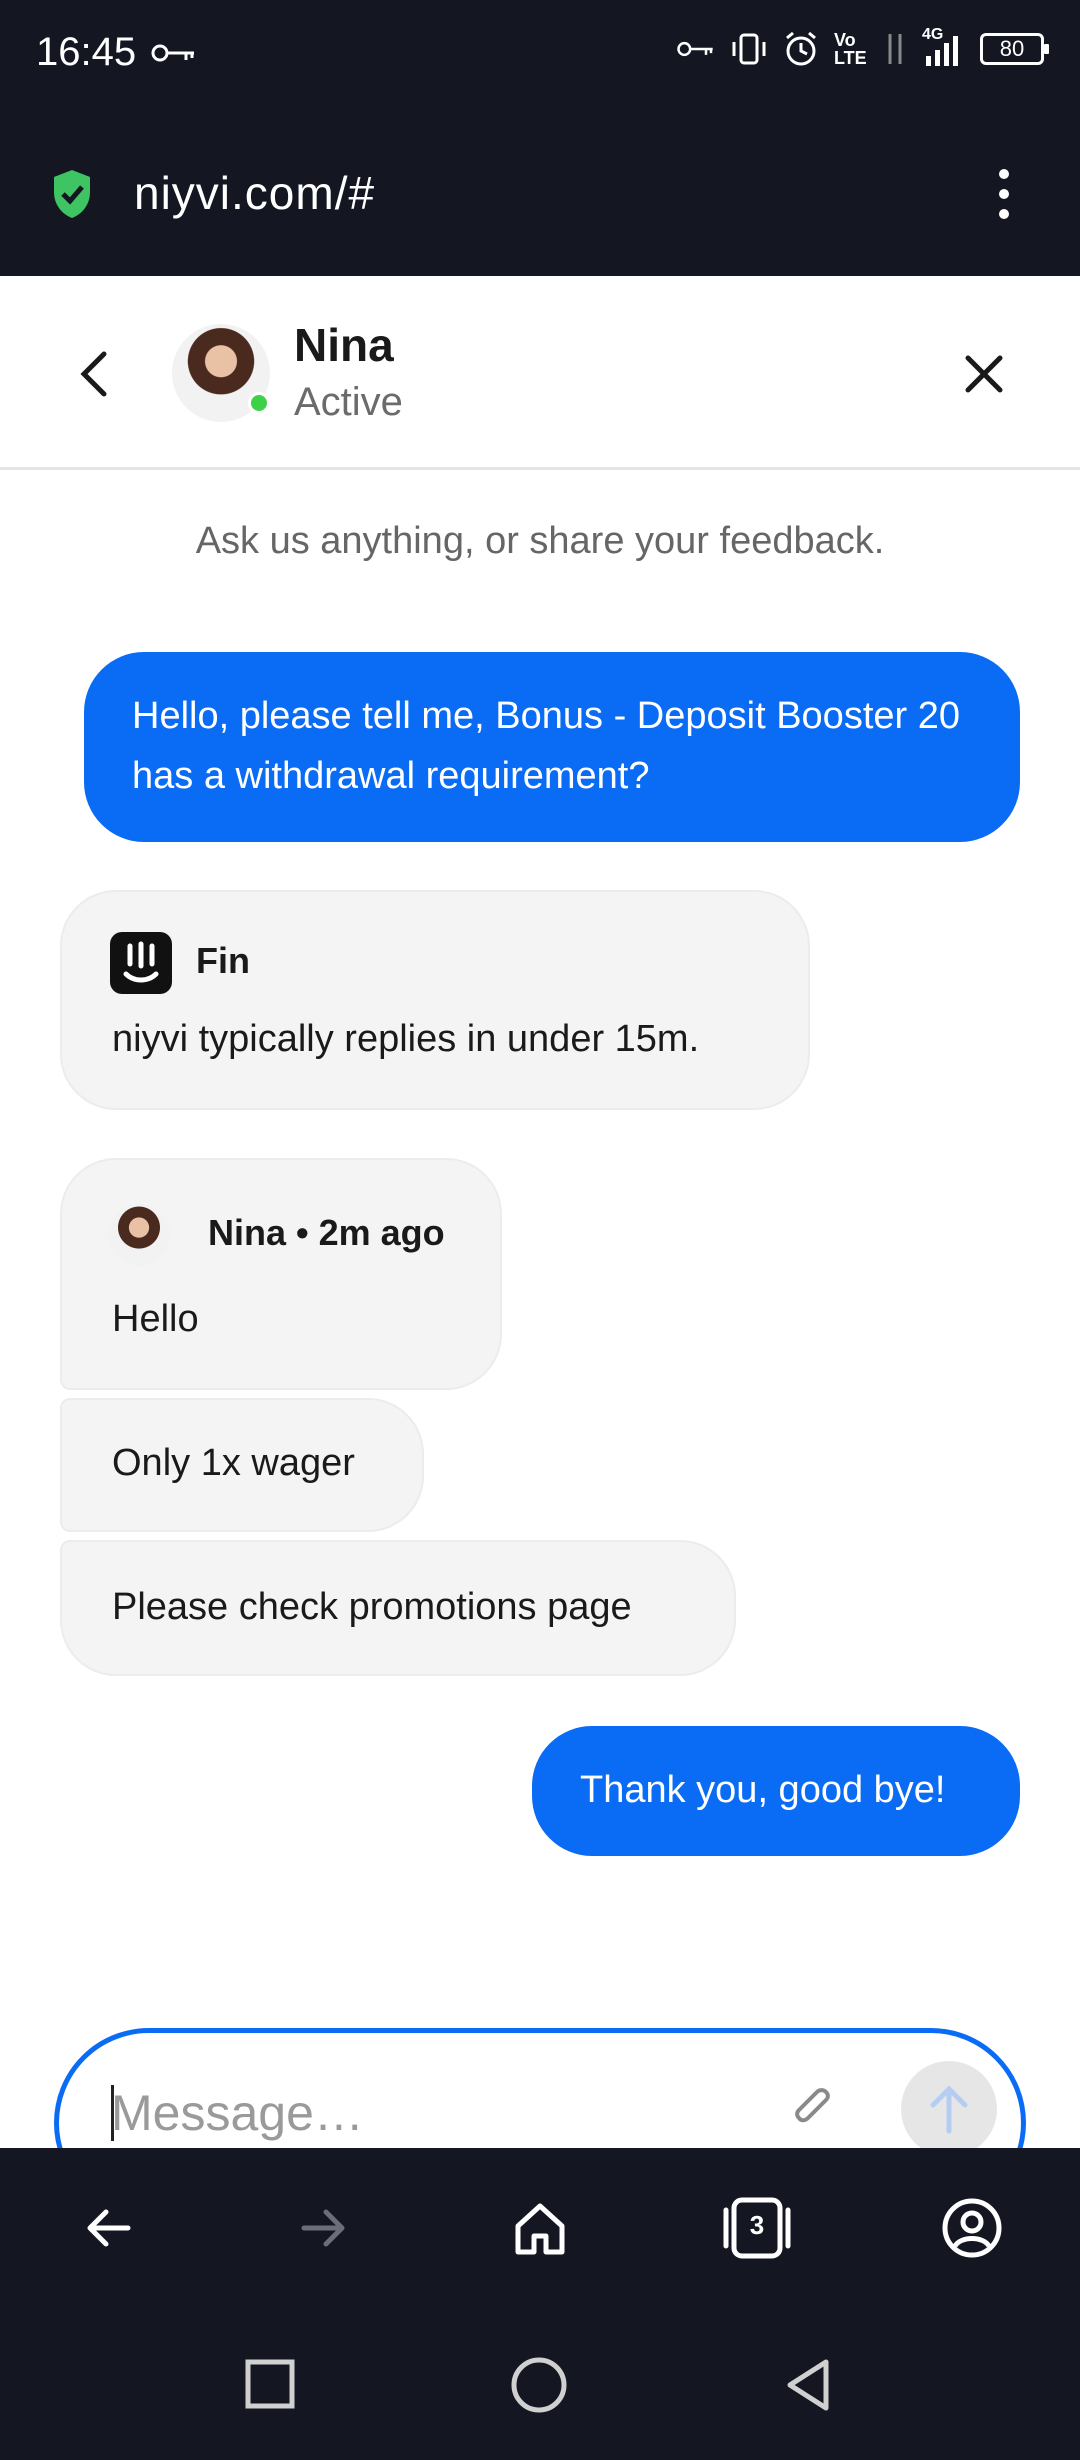 This screenshot has width=1080, height=2460. Describe the element at coordinates (72, 194) in the screenshot. I see `secure-shield-icon` at that location.